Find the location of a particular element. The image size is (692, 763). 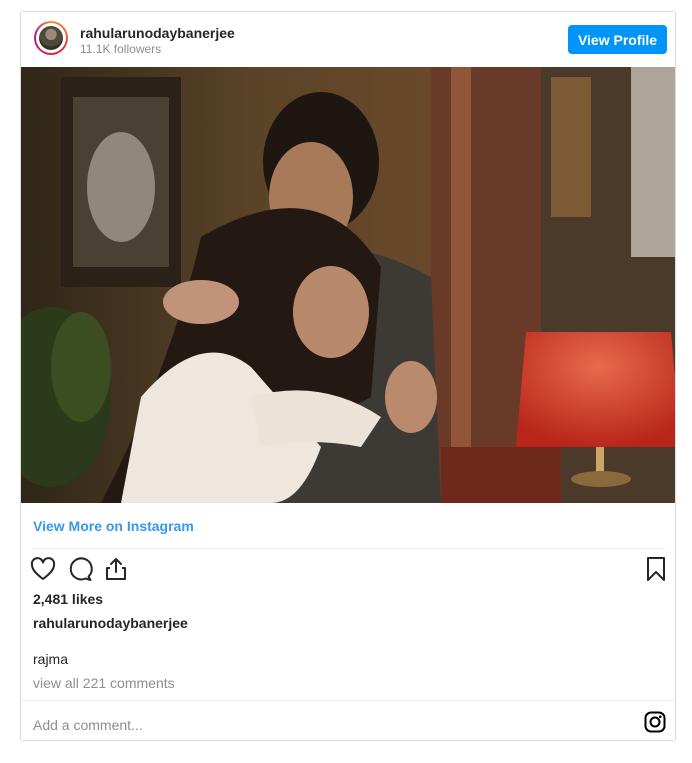

action-bar is located at coordinates (348, 571).